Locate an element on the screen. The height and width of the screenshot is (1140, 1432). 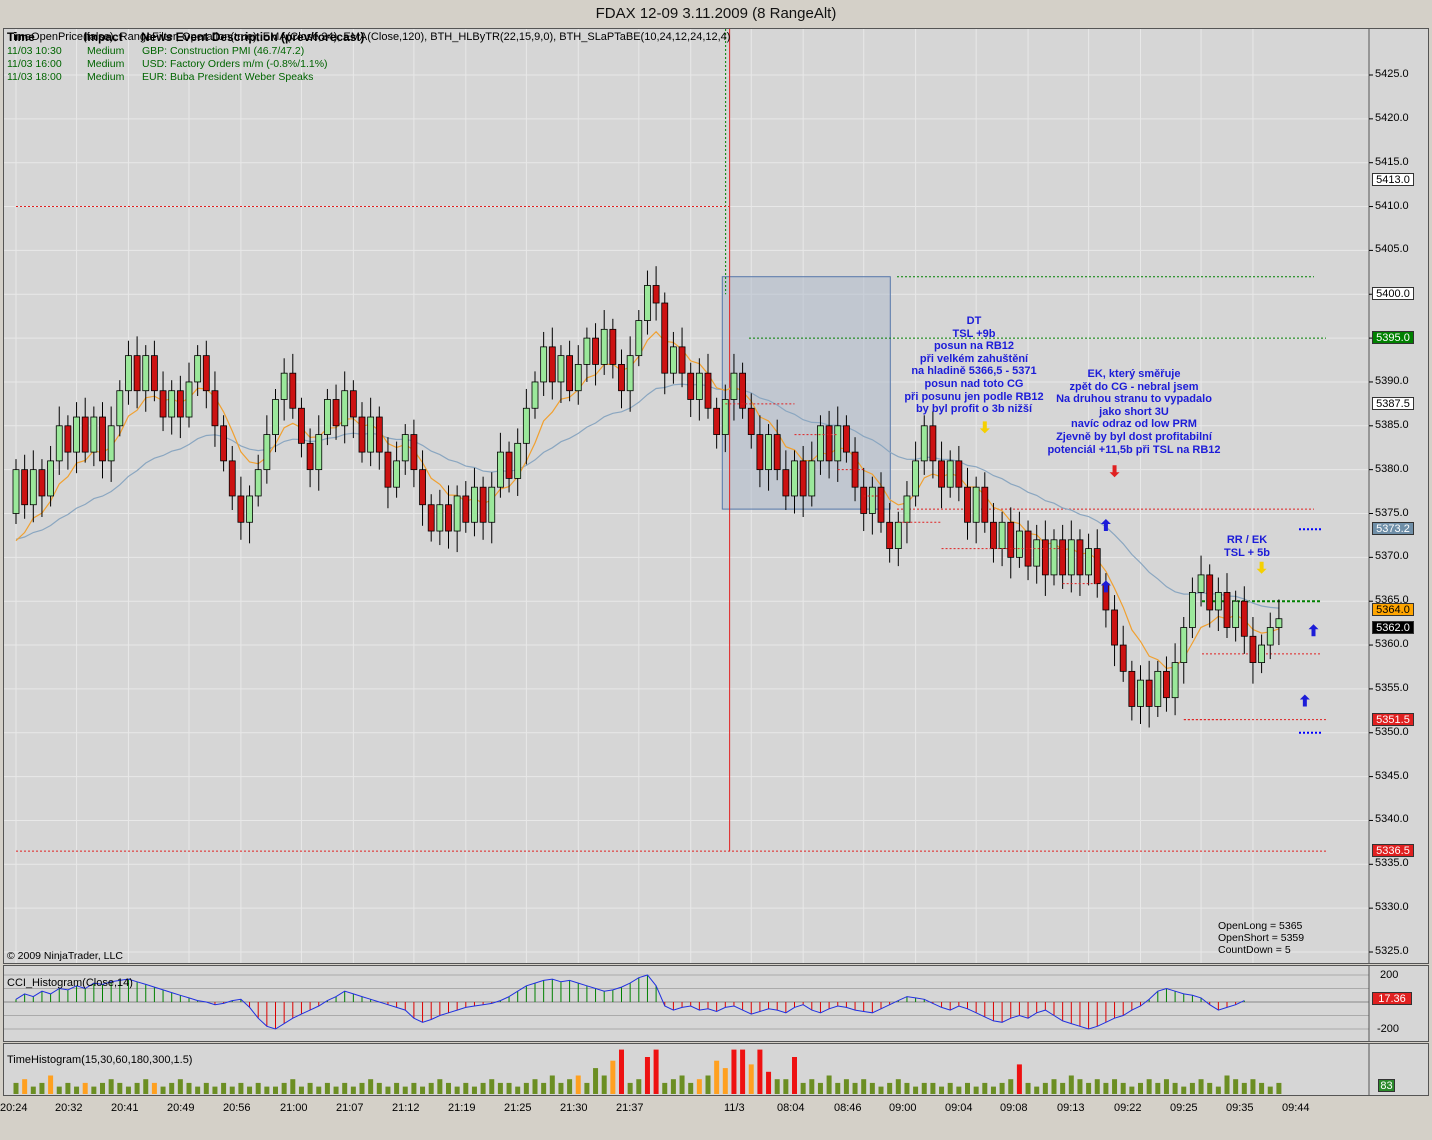
time-histogram-svg is located at coordinates (716, 1070).